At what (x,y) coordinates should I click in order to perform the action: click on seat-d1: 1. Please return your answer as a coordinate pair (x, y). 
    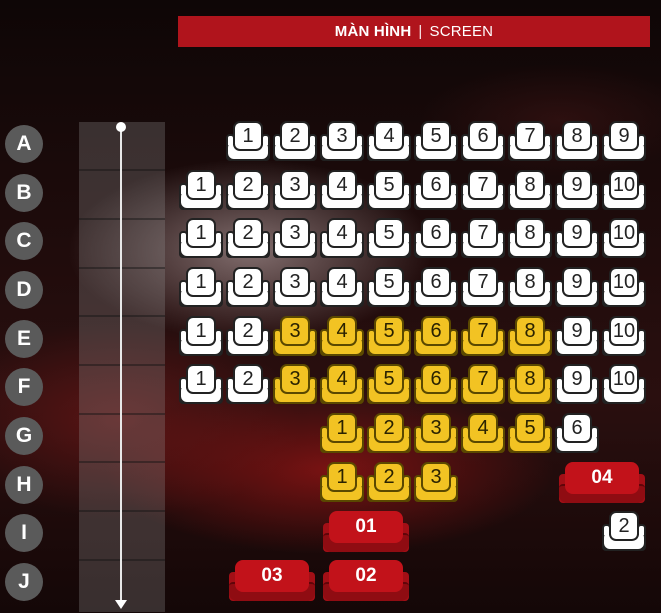
    Looking at the image, I should click on (201, 288).